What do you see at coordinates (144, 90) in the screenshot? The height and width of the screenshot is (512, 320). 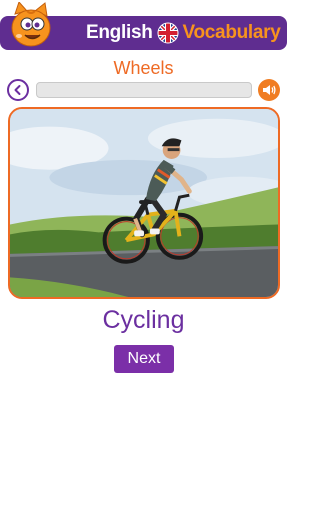 I see `progress-bar` at bounding box center [144, 90].